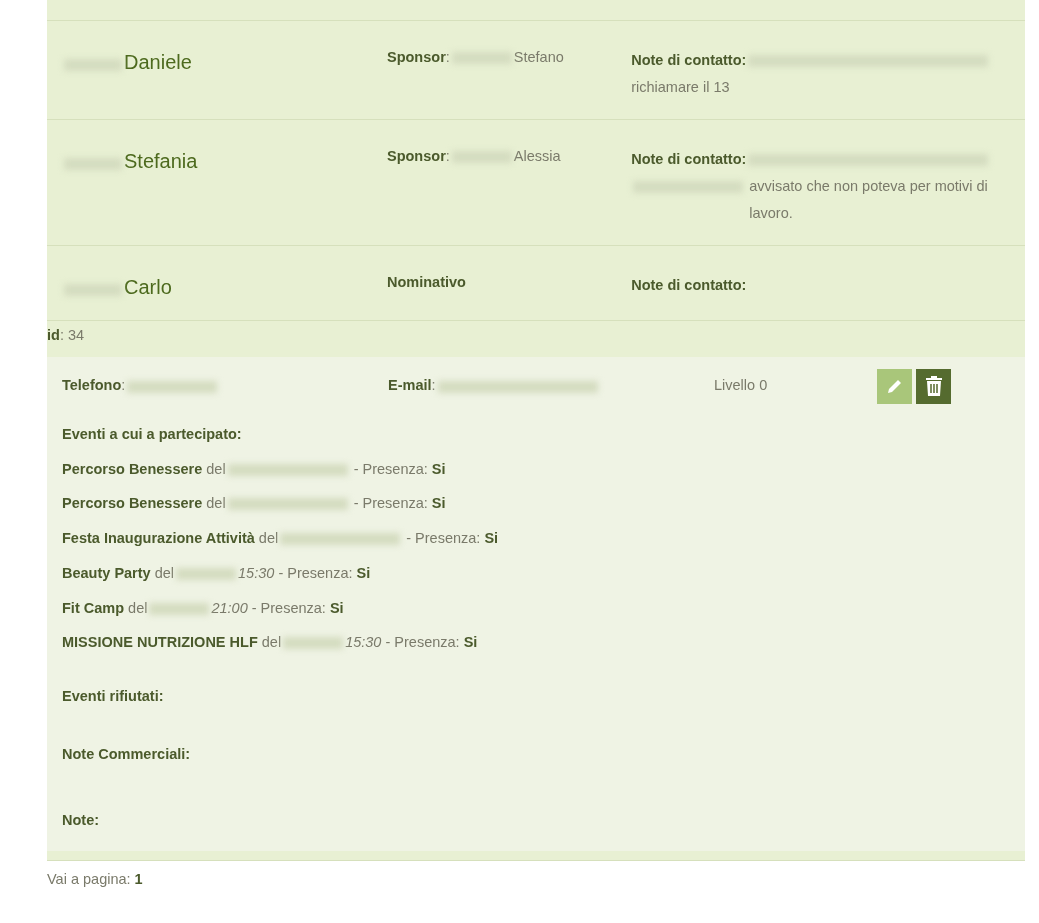  What do you see at coordinates (66, 335) in the screenshot?
I see `contact-id: id: 34` at bounding box center [66, 335].